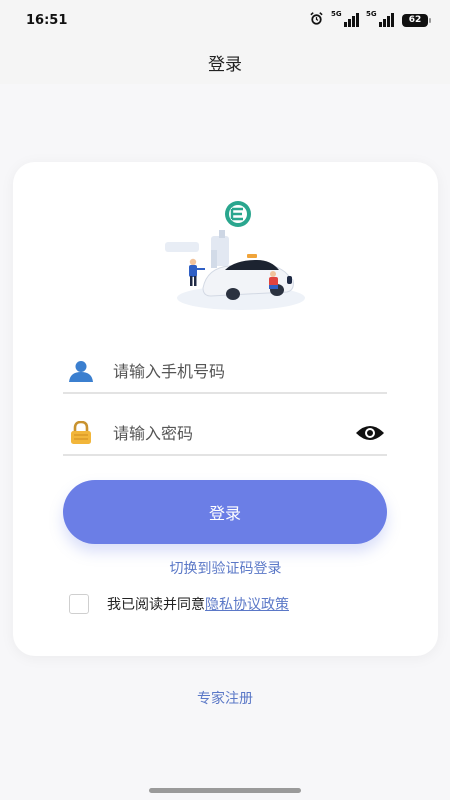  What do you see at coordinates (225, 20) in the screenshot?
I see `status-bar: 16:51 5G 5G 62` at bounding box center [225, 20].